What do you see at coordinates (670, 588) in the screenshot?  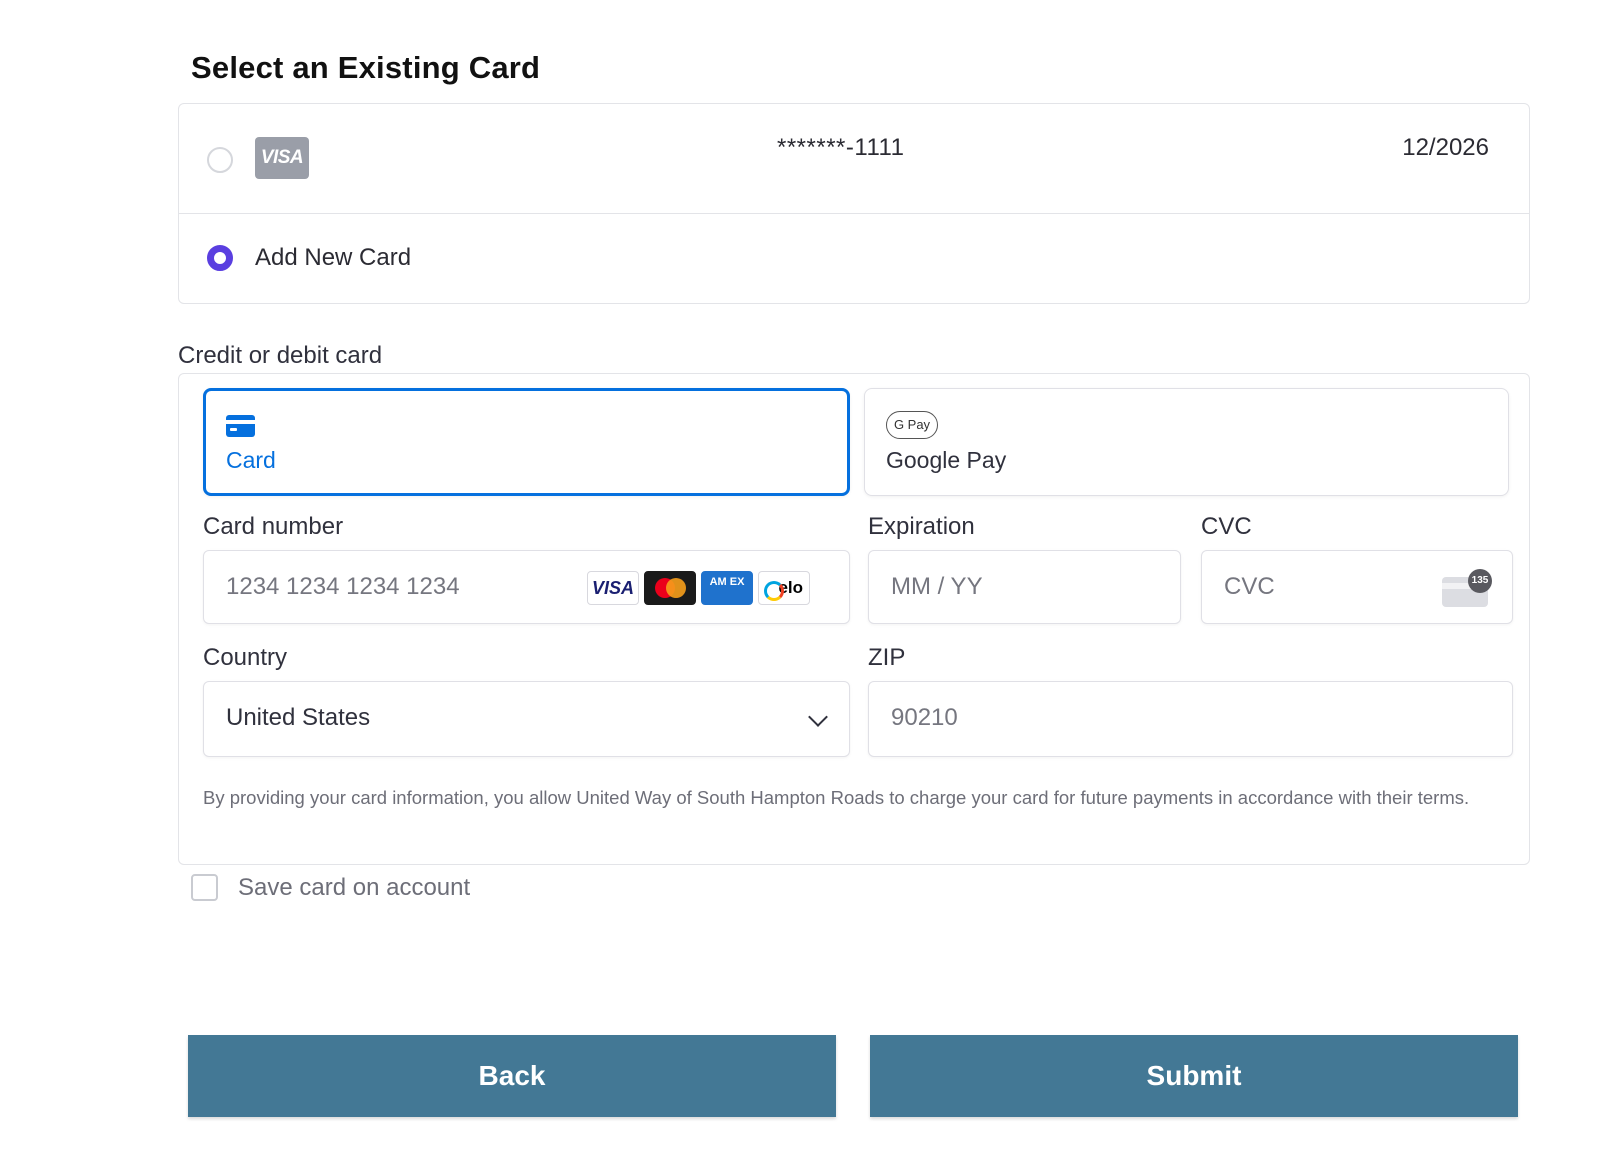 I see `mastercard-icon` at bounding box center [670, 588].